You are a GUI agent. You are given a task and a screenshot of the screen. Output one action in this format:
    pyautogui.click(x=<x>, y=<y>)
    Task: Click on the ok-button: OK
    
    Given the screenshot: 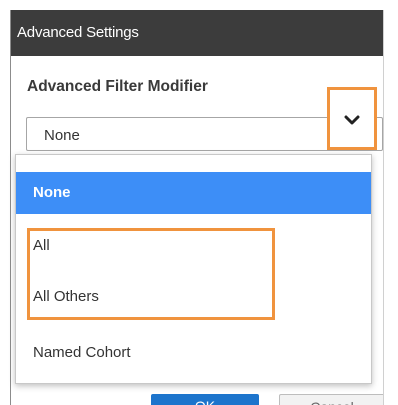 What is the action you would take?
    pyautogui.click(x=205, y=399)
    